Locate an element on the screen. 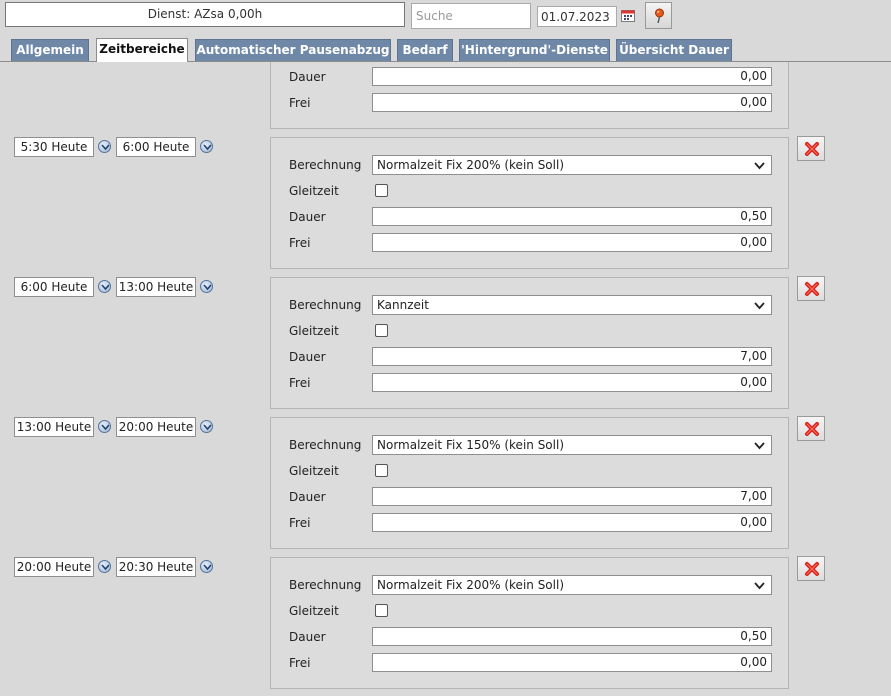  date-input is located at coordinates (577, 16).